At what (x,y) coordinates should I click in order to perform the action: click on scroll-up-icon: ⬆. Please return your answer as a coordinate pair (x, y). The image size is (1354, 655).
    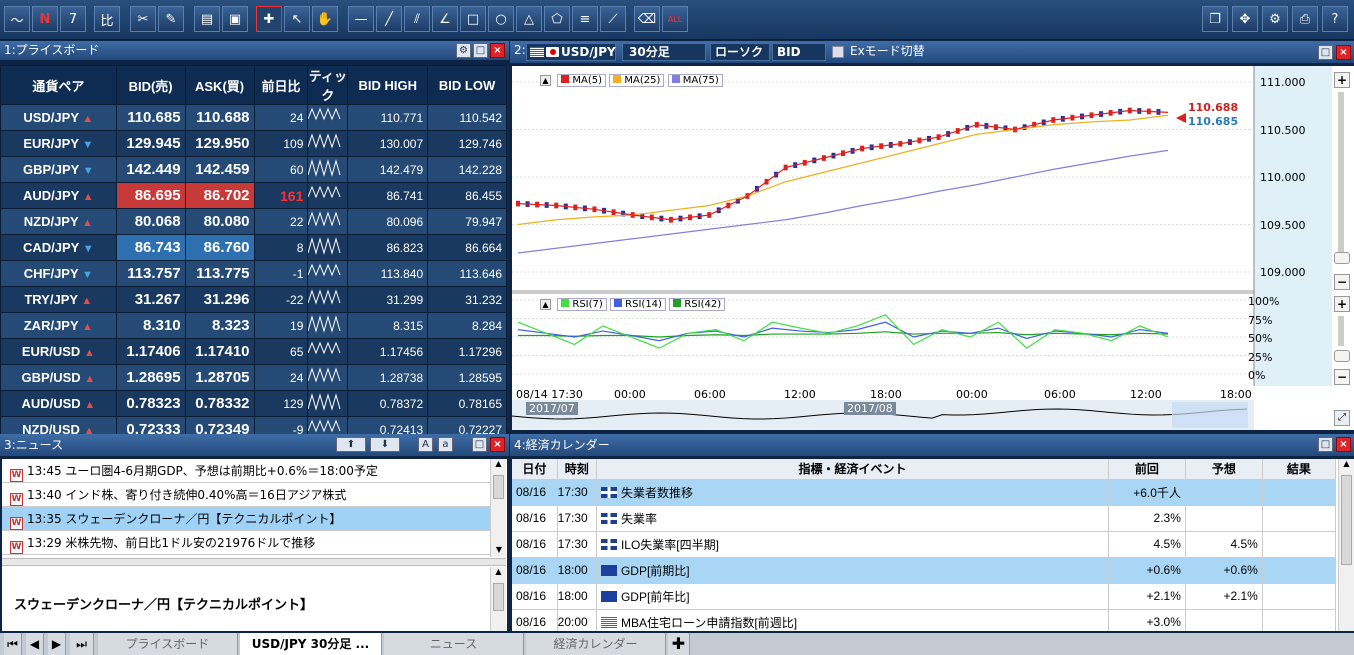
    Looking at the image, I should click on (351, 444).